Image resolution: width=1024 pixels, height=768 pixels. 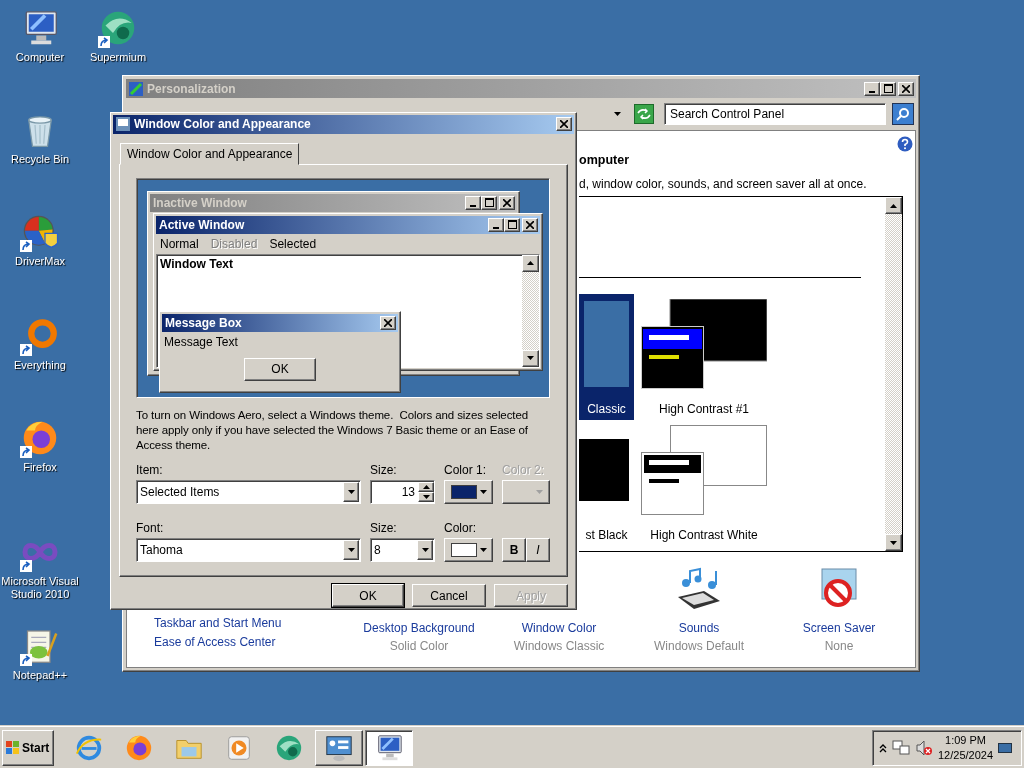 I want to click on setting-link: Screen Saver, so click(x=839, y=628).